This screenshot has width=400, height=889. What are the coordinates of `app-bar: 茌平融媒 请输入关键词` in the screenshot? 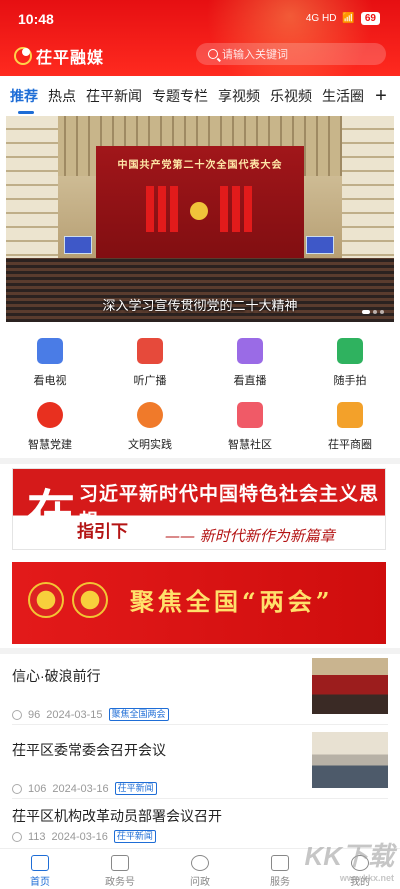 It's located at (200, 56).